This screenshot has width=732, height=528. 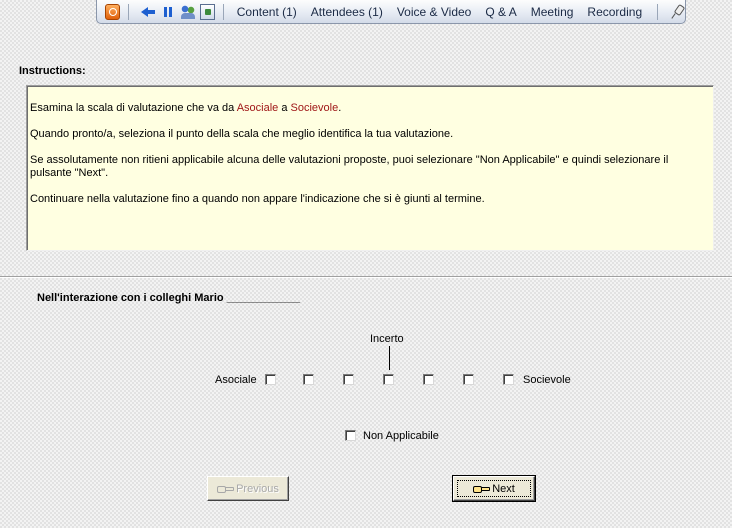 What do you see at coordinates (257, 108) in the screenshot?
I see `highlight-asociale: Asociale` at bounding box center [257, 108].